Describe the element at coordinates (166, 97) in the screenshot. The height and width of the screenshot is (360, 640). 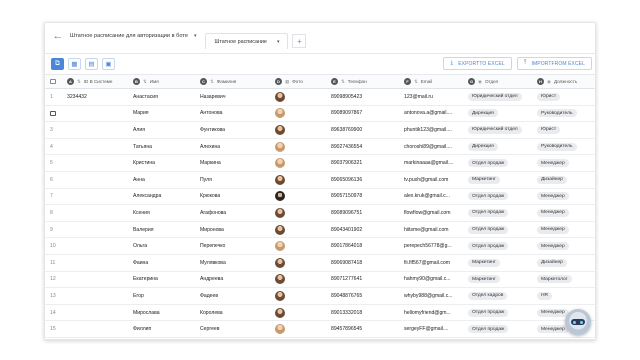
I see `cell-name: Анастасия` at that location.